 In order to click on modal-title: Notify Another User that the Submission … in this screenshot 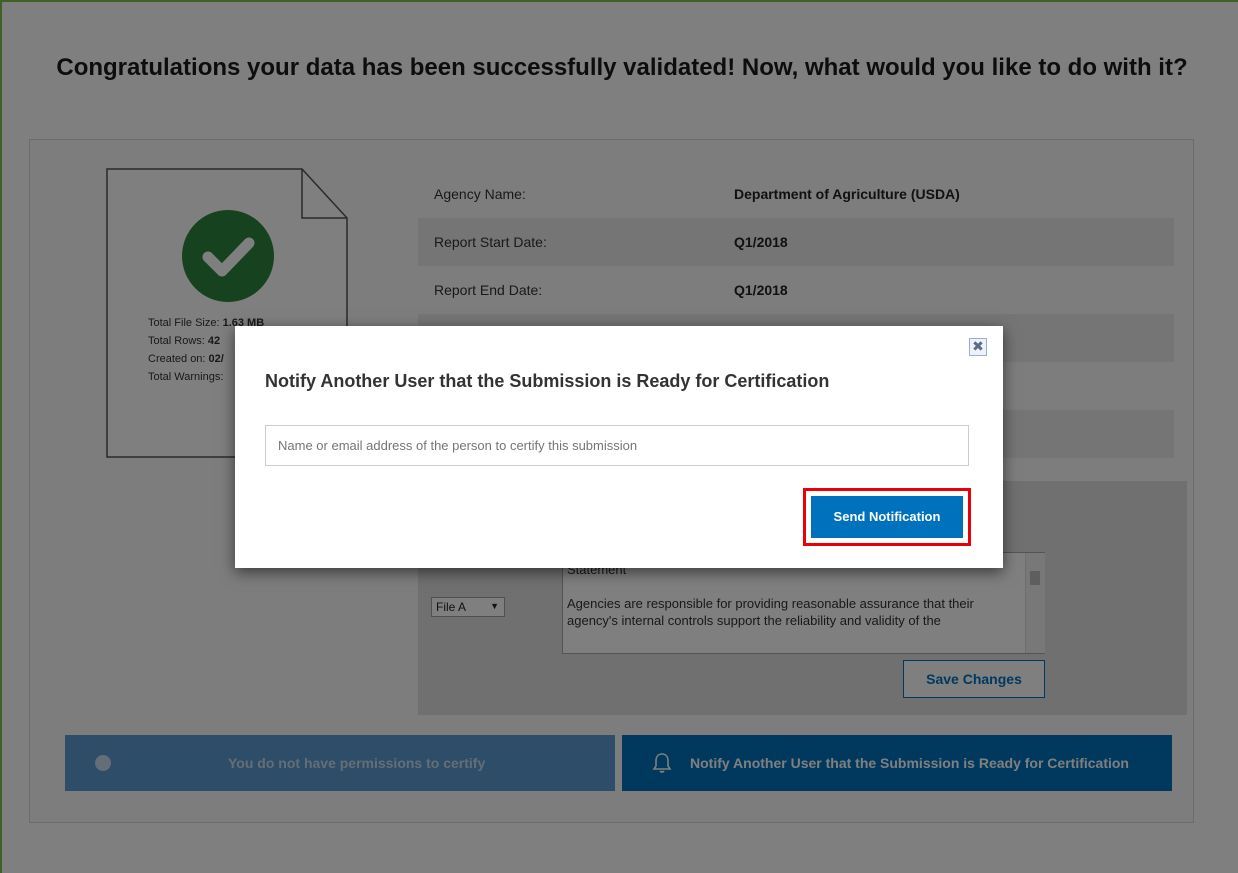, I will do `click(547, 381)`.